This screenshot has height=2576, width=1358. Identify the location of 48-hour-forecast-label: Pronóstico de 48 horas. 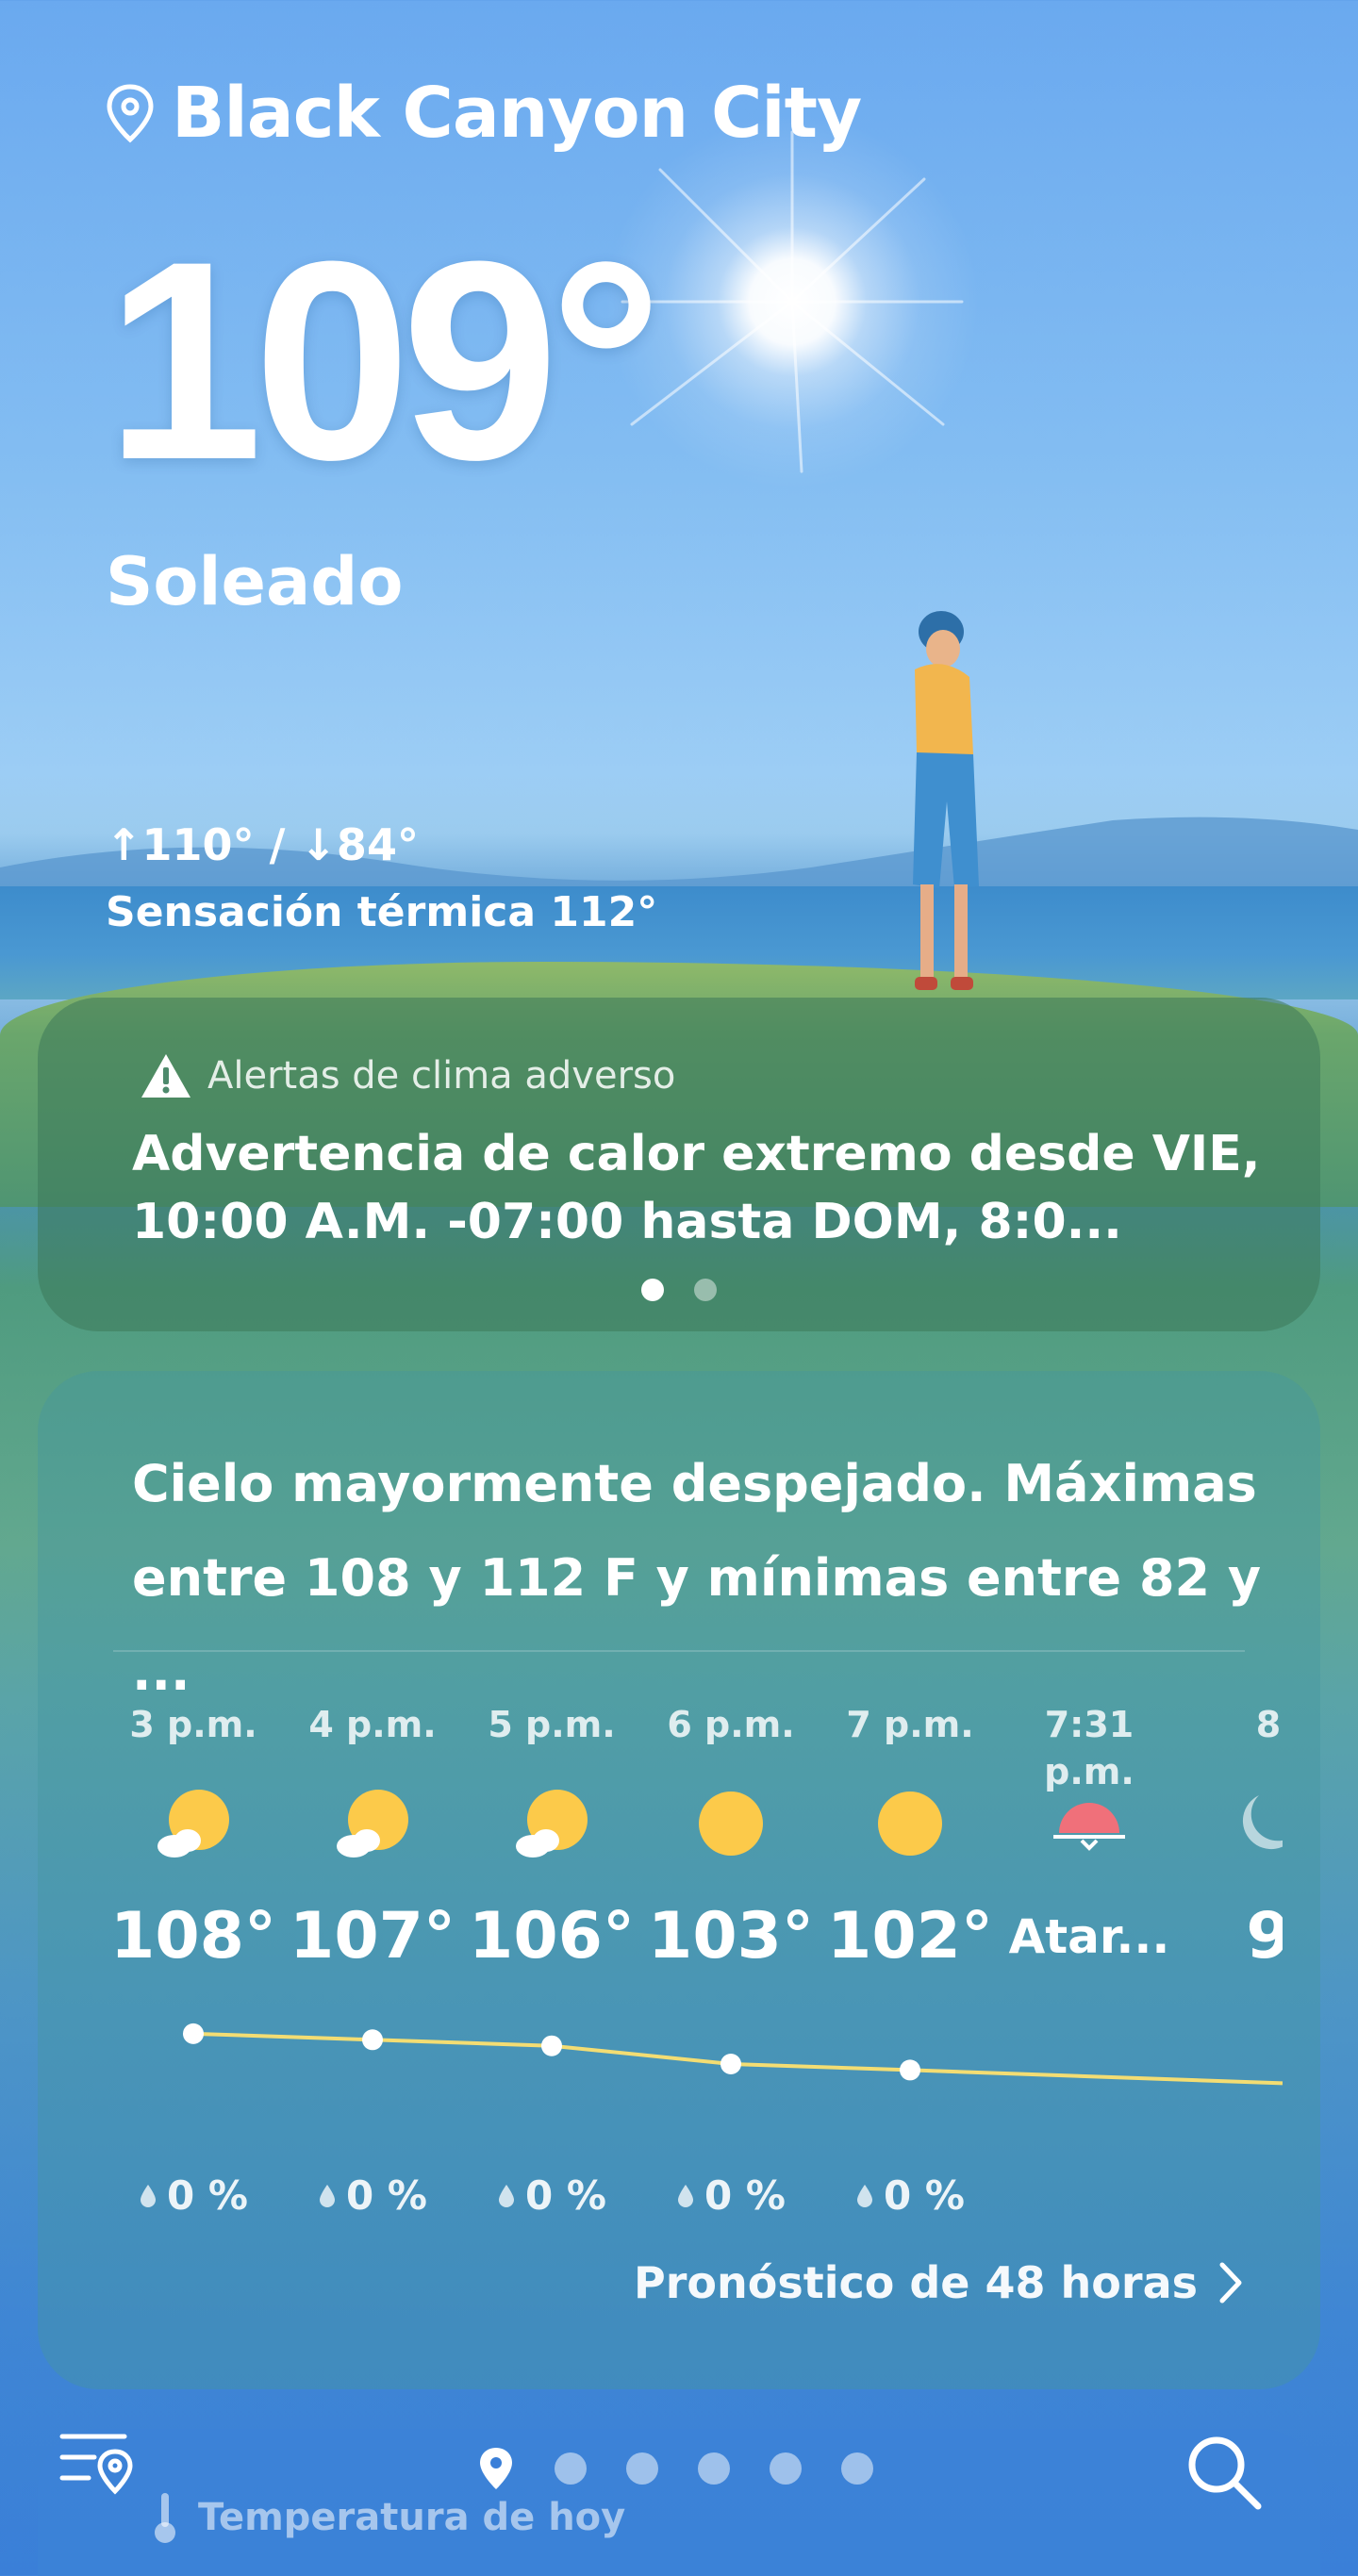
(916, 2282).